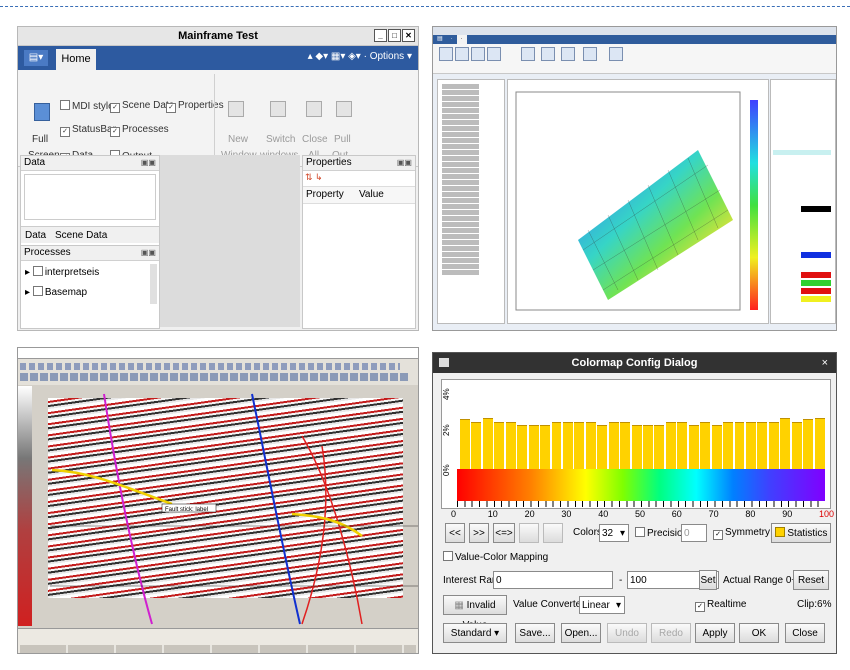  Describe the element at coordinates (638, 201) in the screenshot. I see `basemap-view` at that location.